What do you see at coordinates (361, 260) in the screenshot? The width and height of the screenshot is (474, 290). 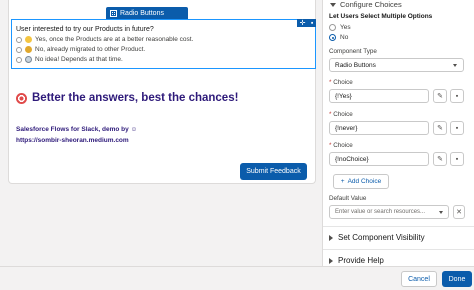 I see `section-label: Provide Help` at bounding box center [361, 260].